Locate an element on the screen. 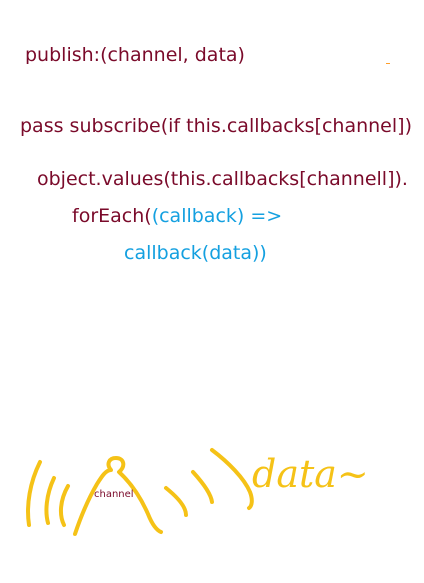  channel-label: channel is located at coordinates (114, 494).